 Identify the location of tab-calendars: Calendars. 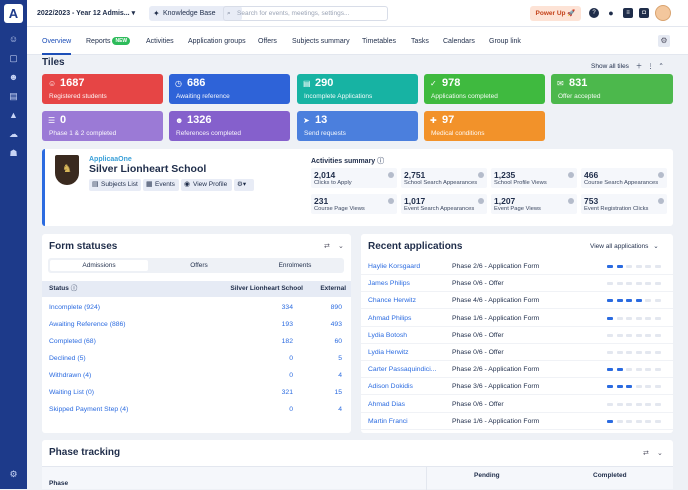
(459, 41).